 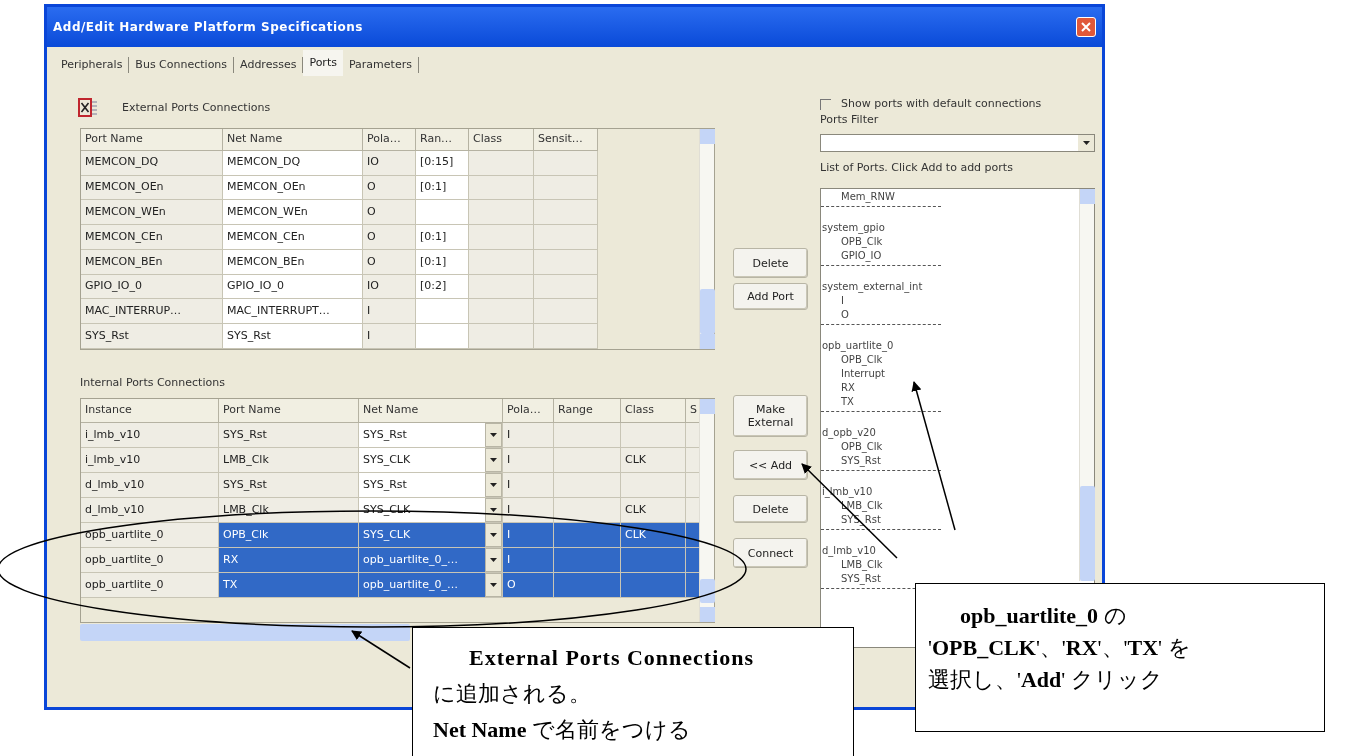 I want to click on list-item: LMB_Clk, so click(x=881, y=565).